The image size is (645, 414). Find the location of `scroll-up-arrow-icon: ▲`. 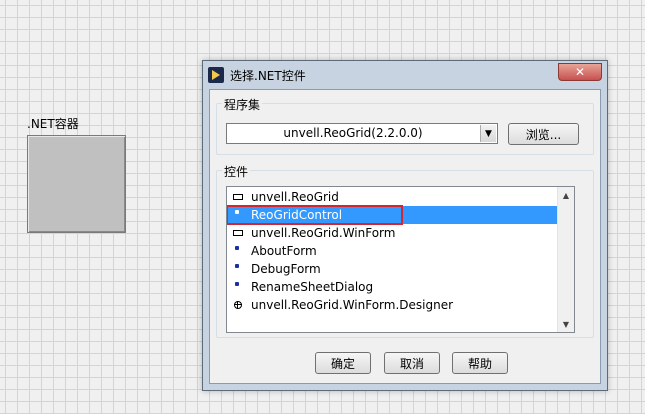

scroll-up-arrow-icon: ▲ is located at coordinates (566, 195).